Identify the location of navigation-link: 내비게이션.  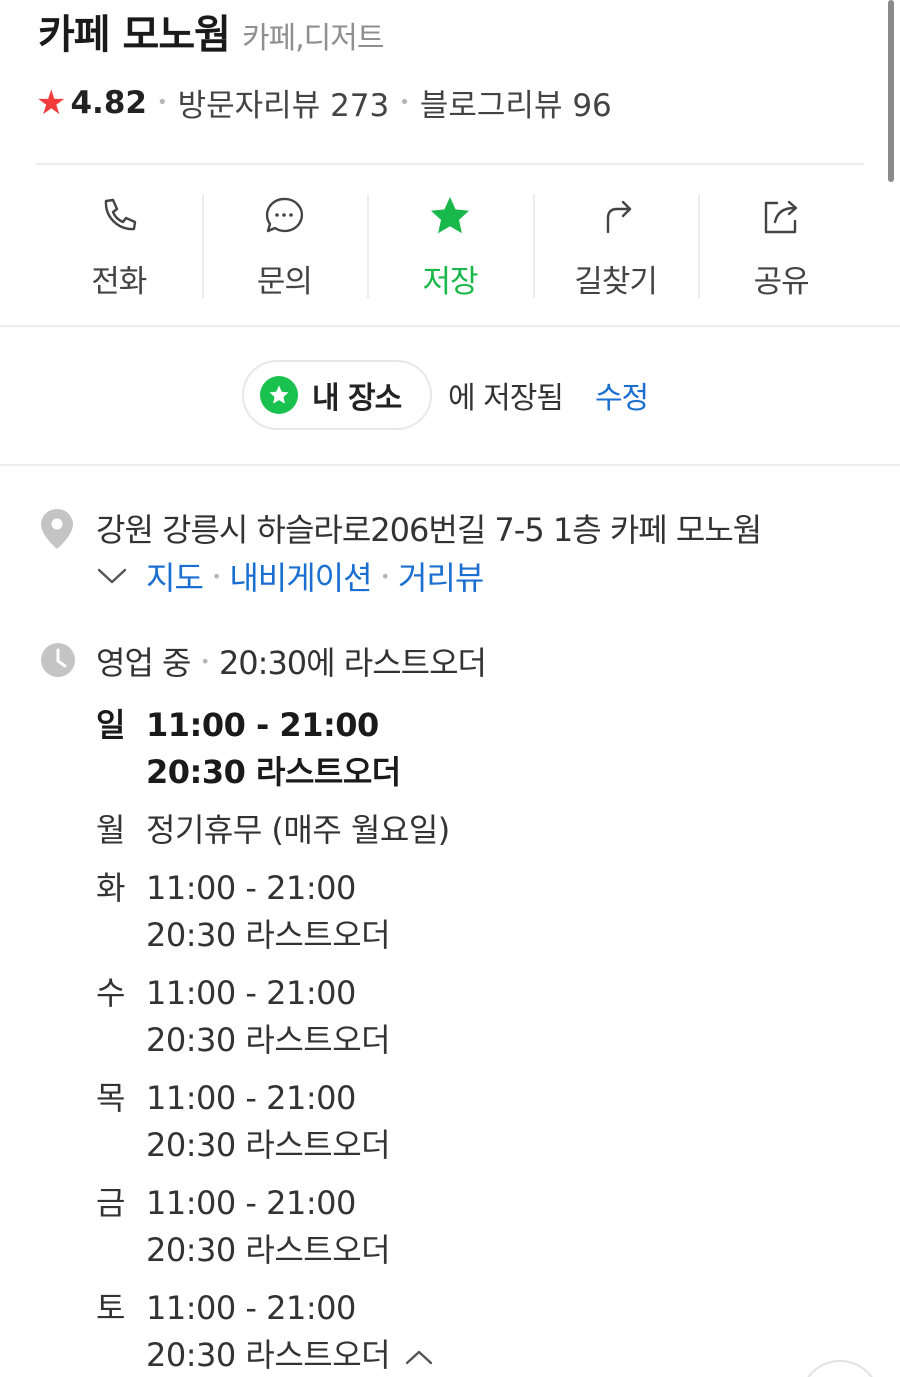
(300, 576).